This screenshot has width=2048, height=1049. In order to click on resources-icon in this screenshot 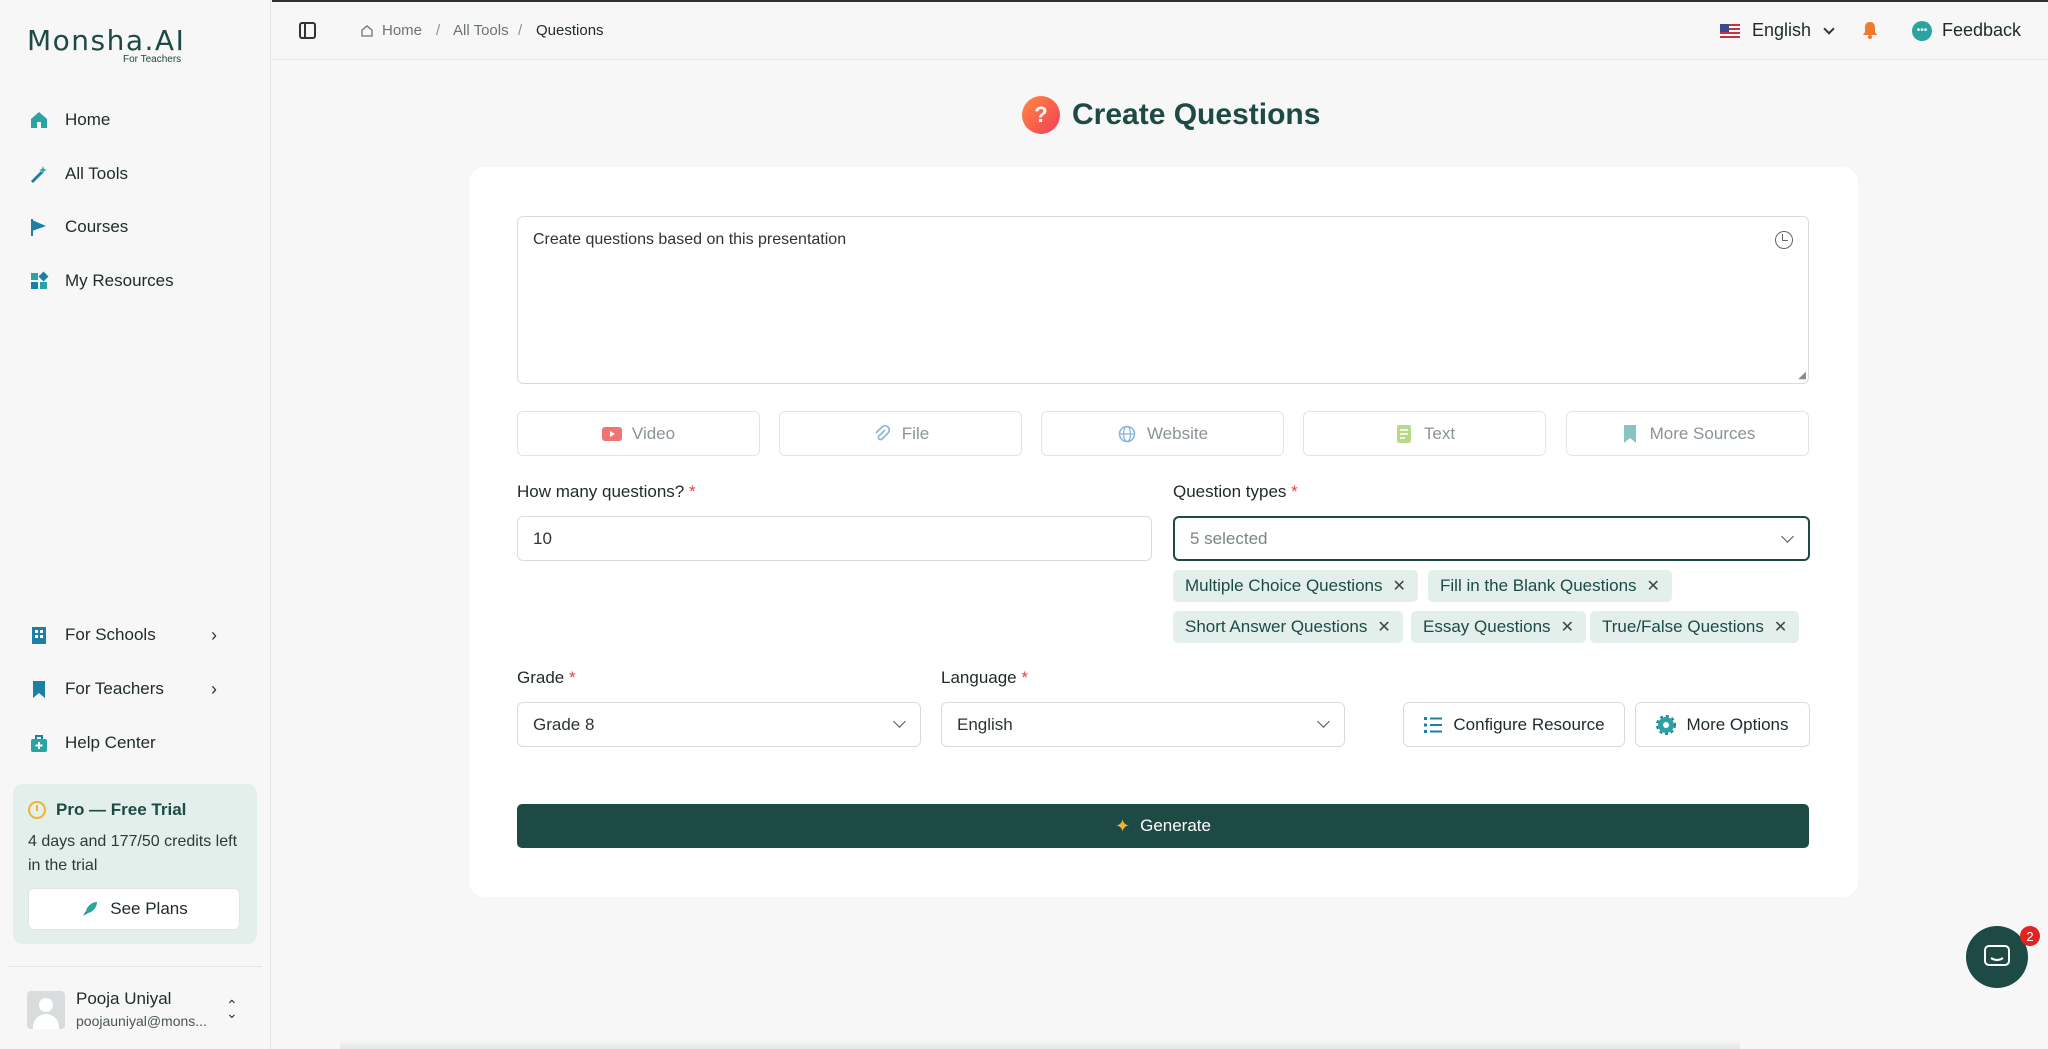, I will do `click(39, 281)`.